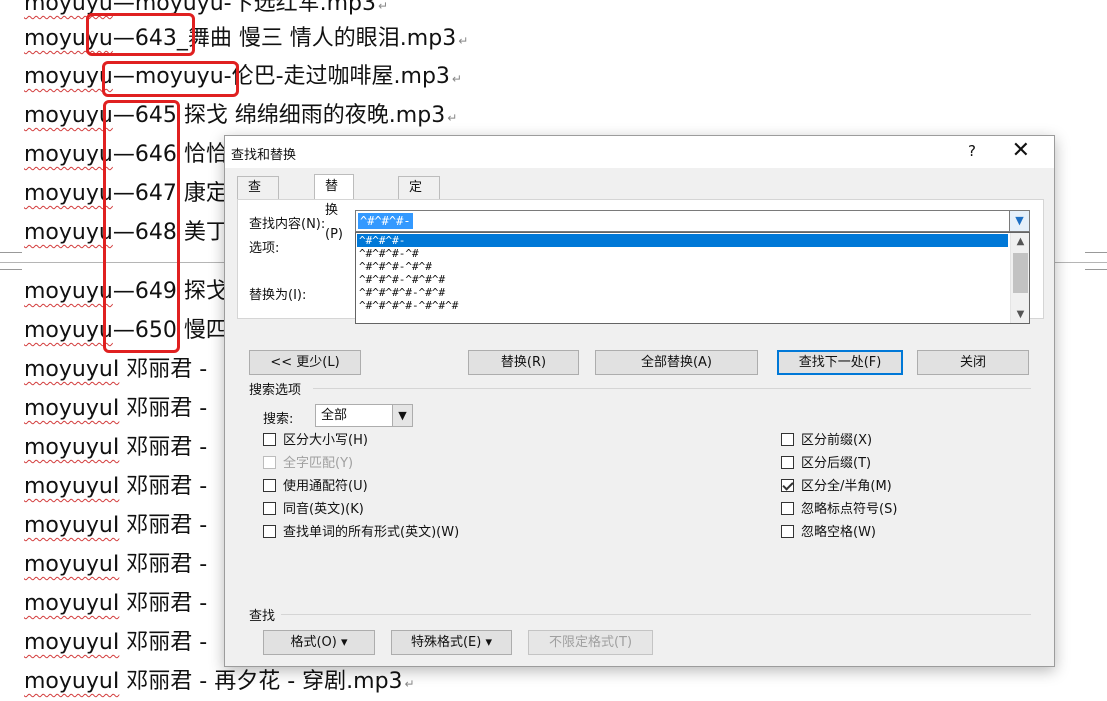 This screenshot has width=1107, height=701. I want to click on page-break-marker-right, so click(1096, 261).